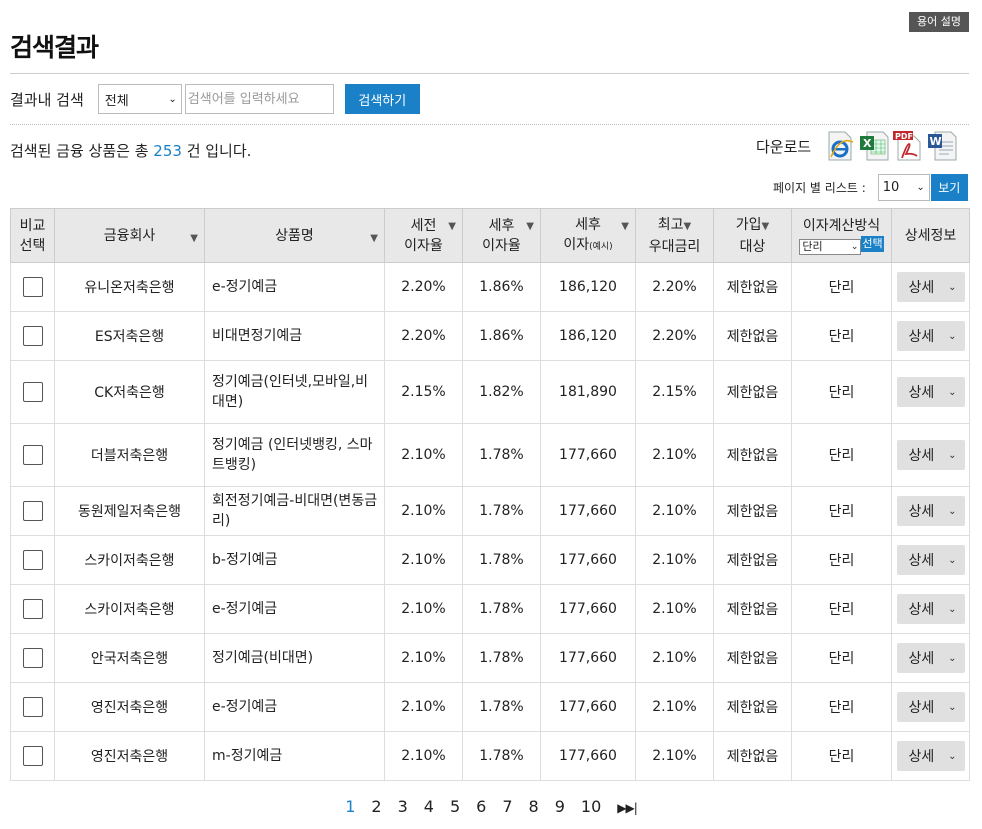 The width and height of the screenshot is (982, 829). Describe the element at coordinates (403, 806) in the screenshot. I see `page-link: 3` at that location.